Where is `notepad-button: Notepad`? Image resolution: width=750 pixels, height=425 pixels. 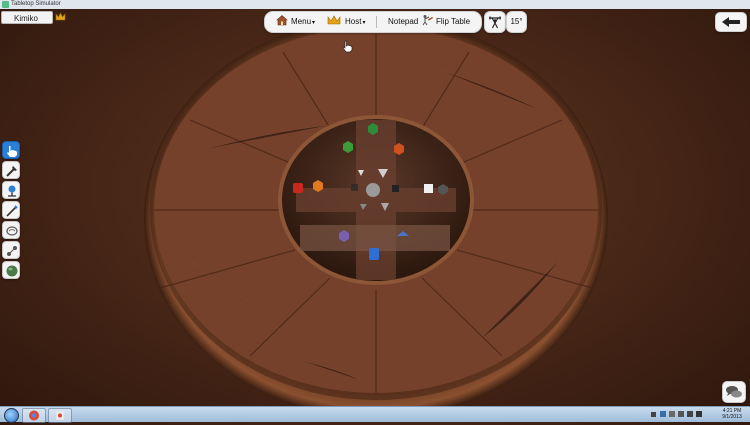
notepad-button: Notepad is located at coordinates (403, 22).